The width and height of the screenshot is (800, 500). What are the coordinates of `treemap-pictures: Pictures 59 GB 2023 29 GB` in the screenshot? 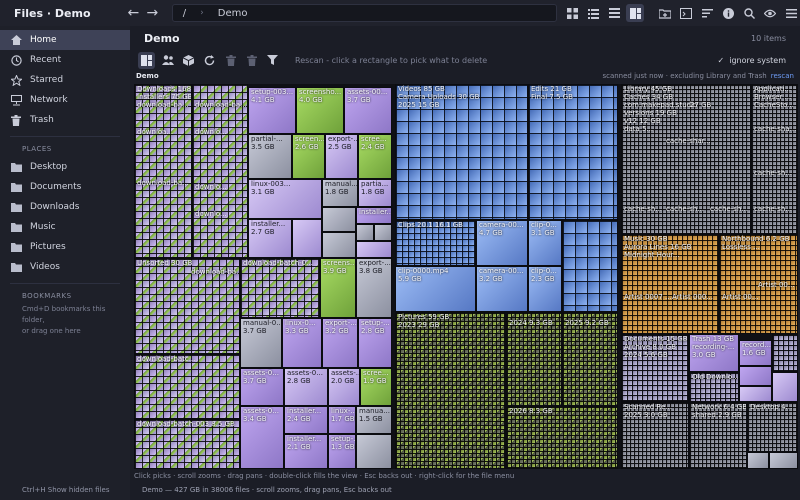 It's located at (450, 390).